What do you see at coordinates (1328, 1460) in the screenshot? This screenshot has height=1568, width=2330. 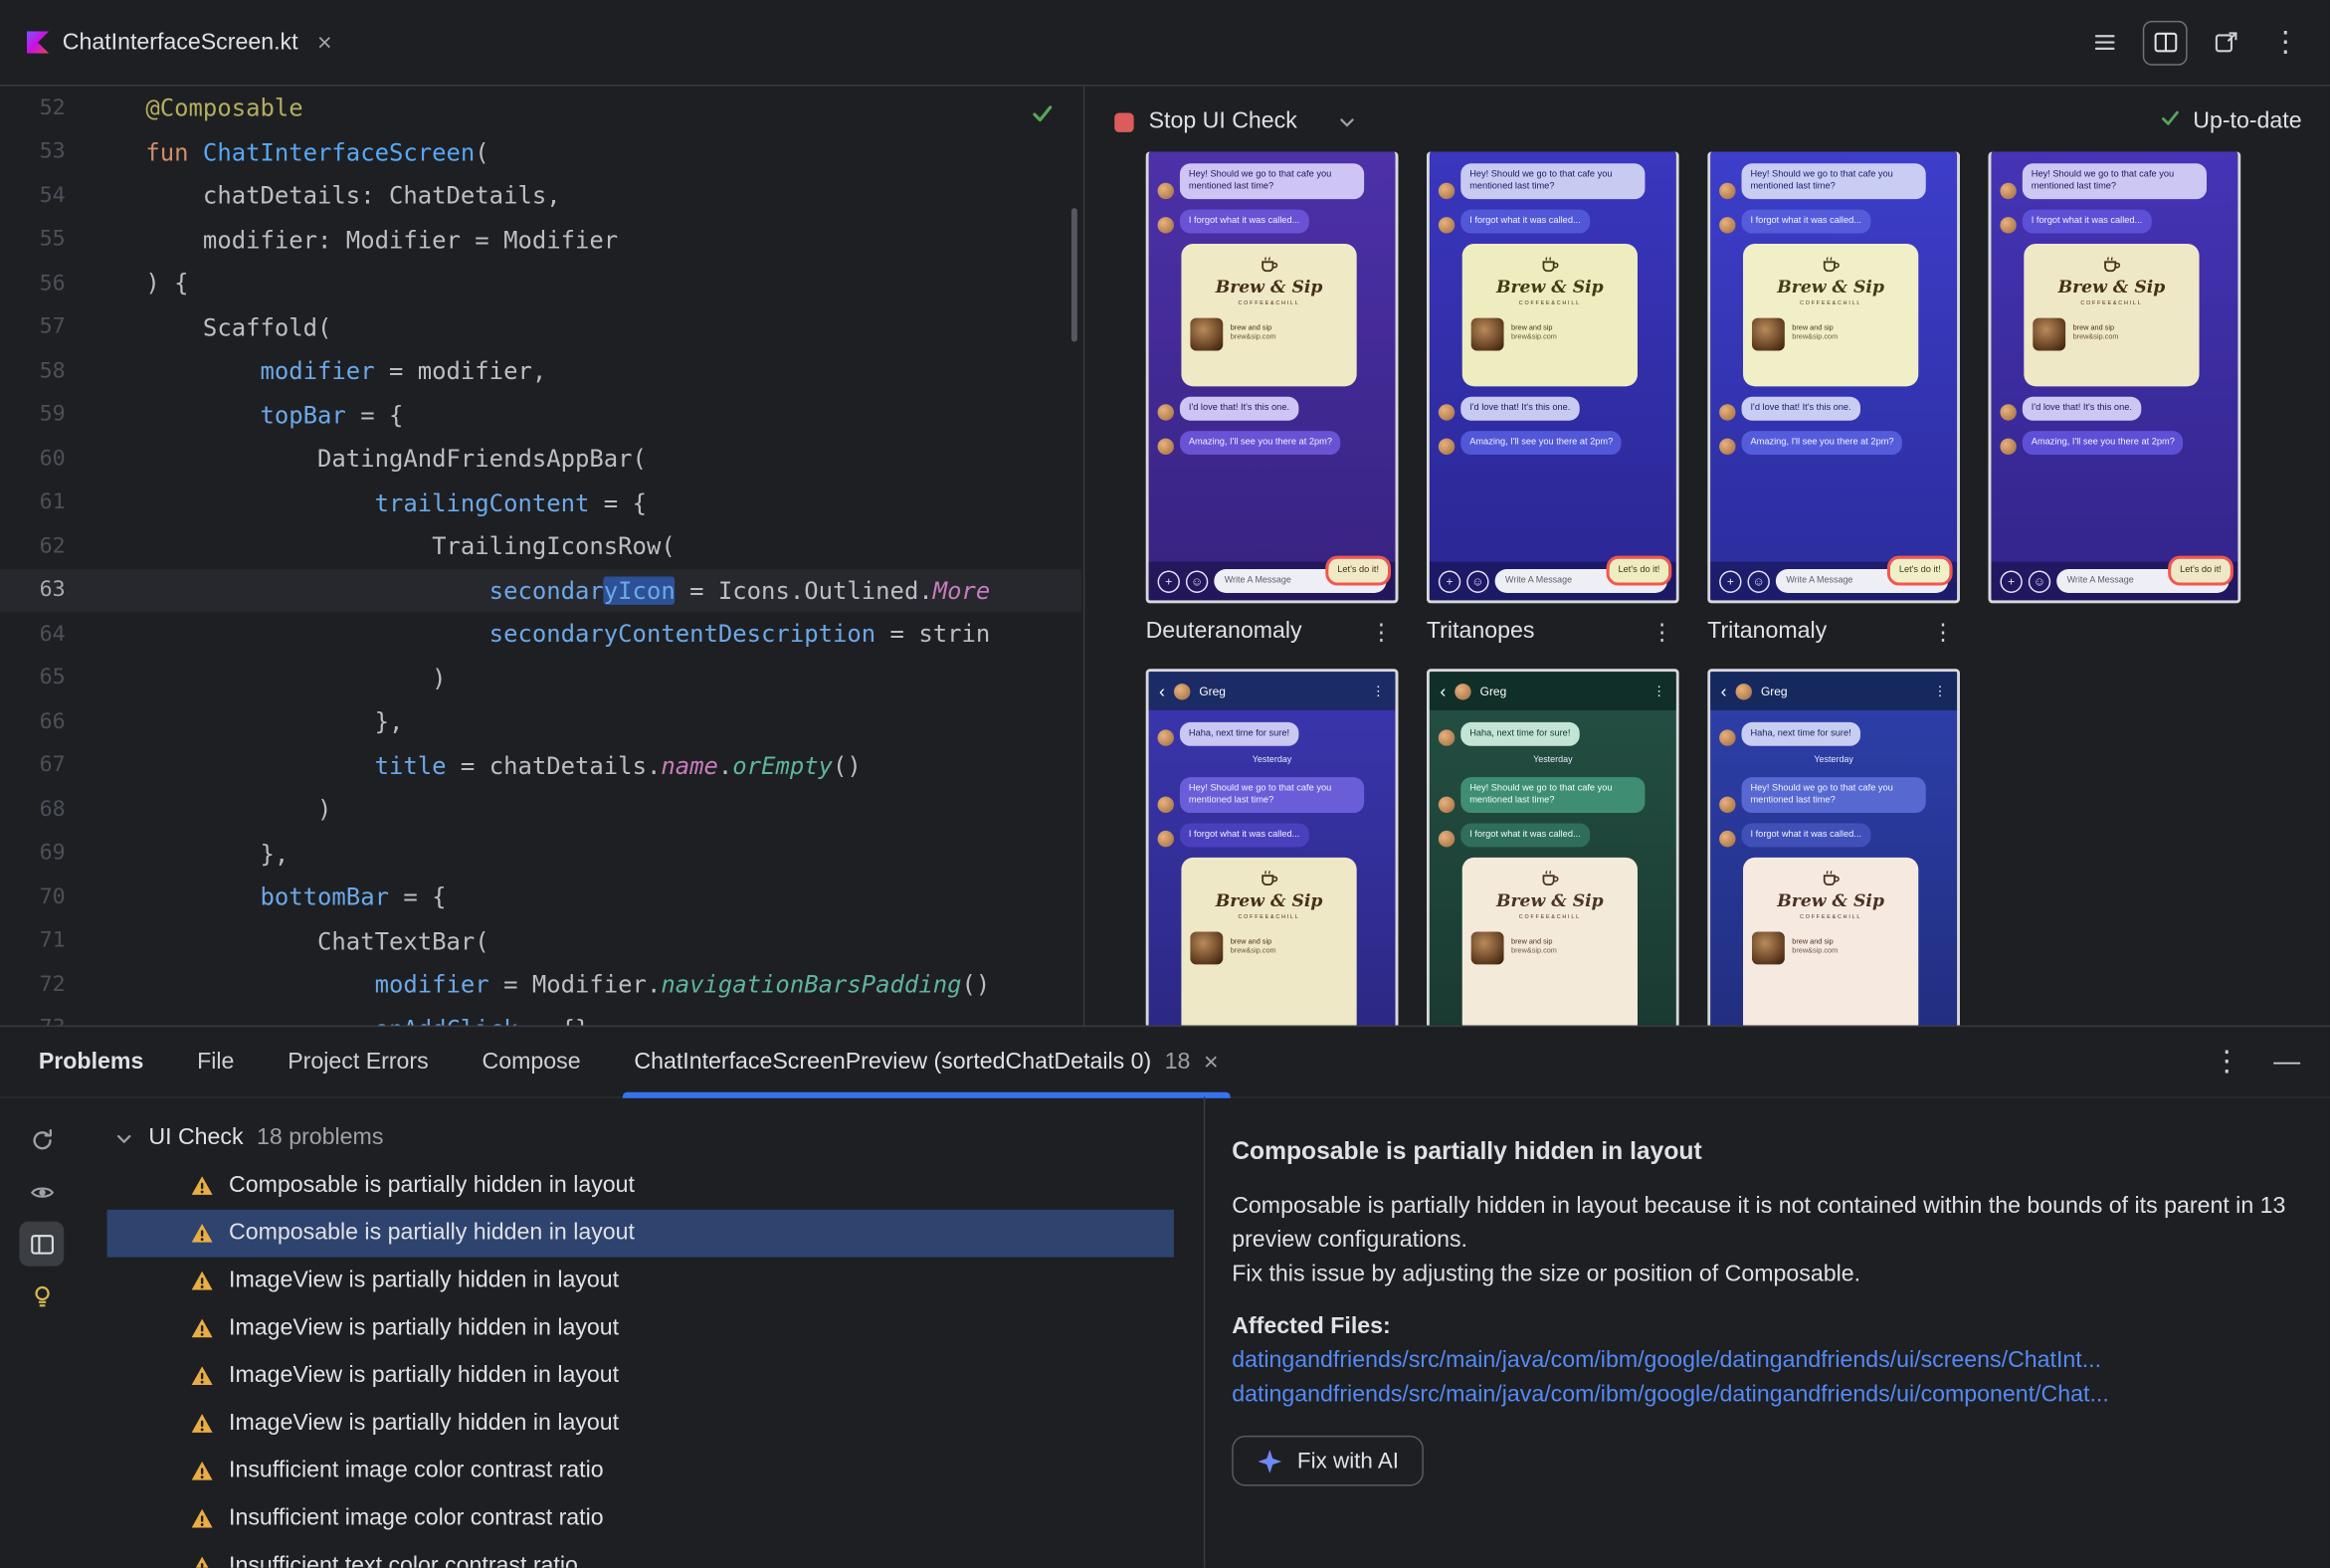 I see `fix-with-ai-button: Fix with AI` at bounding box center [1328, 1460].